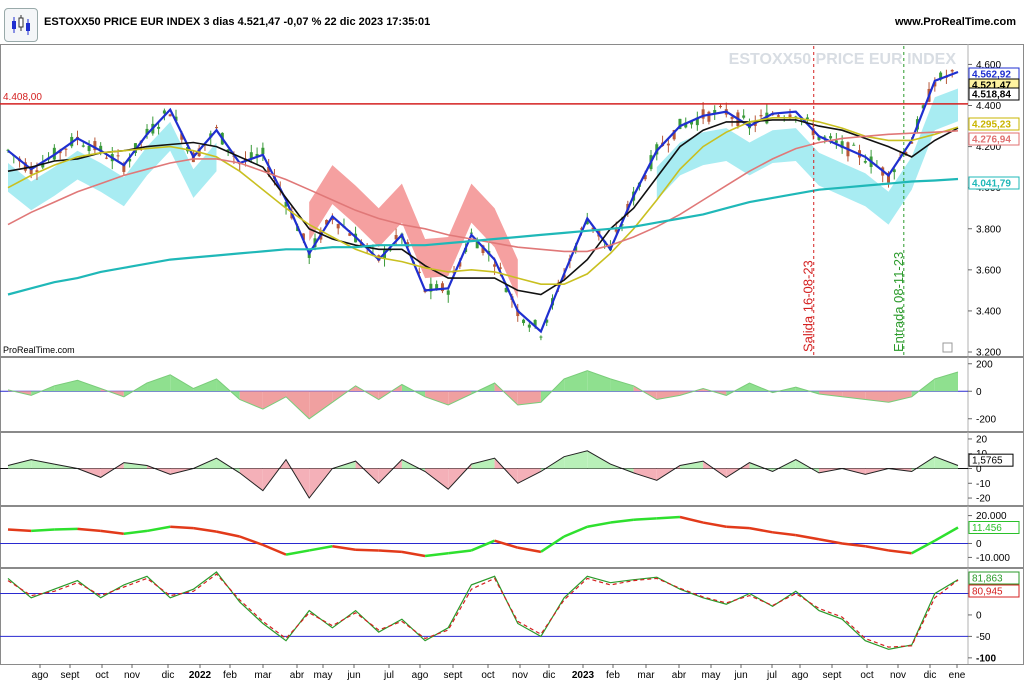 This screenshot has width=1024, height=683. Describe the element at coordinates (991, 184) in the screenshot. I see `price-tag-text: 4.041,79` at that location.